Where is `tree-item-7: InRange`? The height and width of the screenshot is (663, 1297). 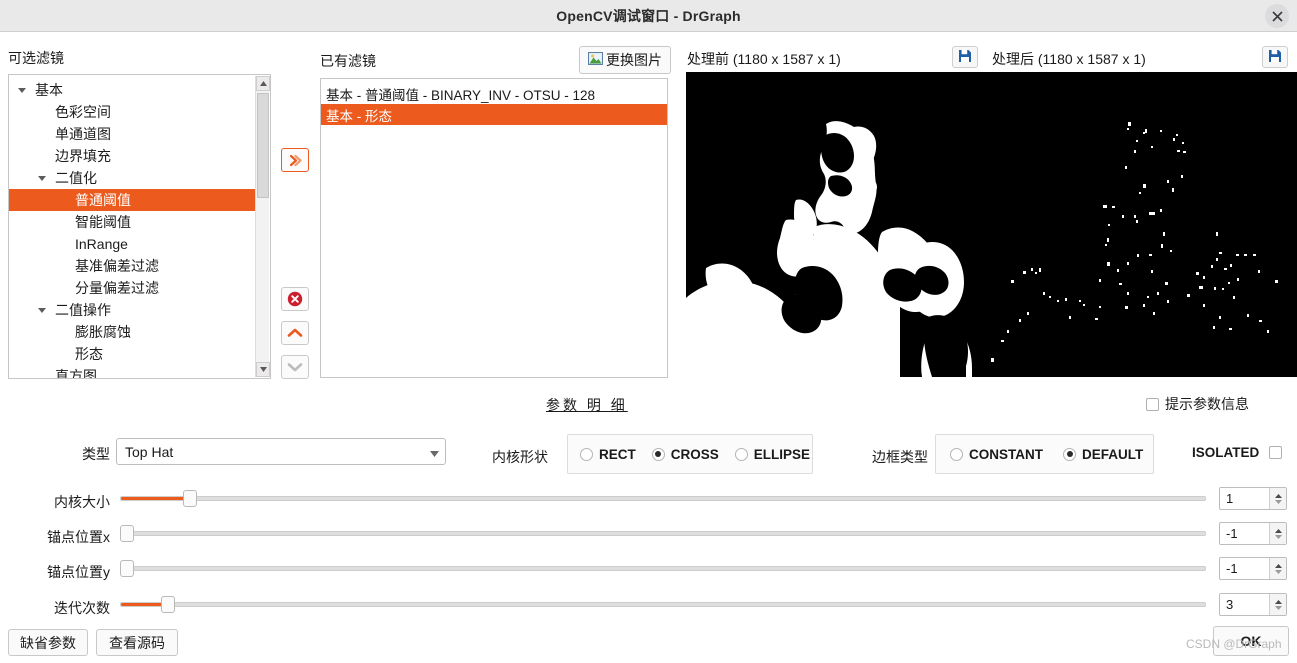 tree-item-7: InRange is located at coordinates (132, 244).